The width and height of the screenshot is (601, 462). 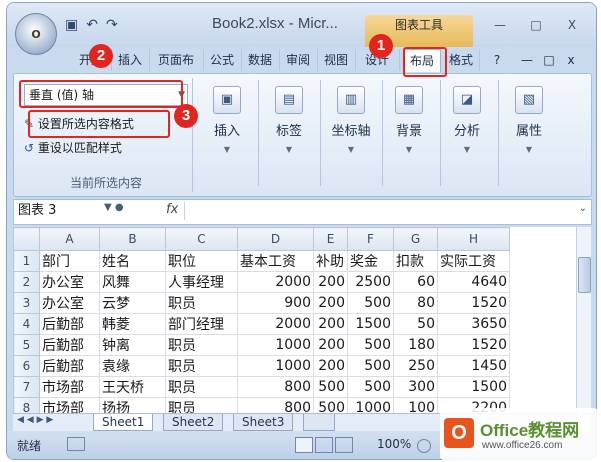 What do you see at coordinates (35, 420) in the screenshot?
I see `sheet-nav-buttons: ◀ ◀ ▶ ▶` at bounding box center [35, 420].